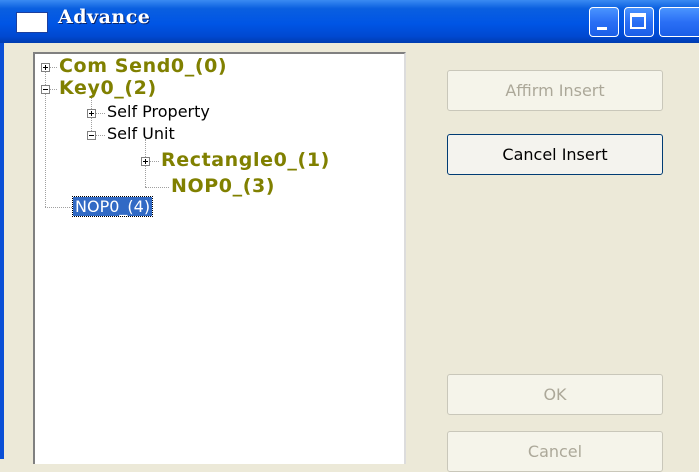 This screenshot has height=472, width=699. I want to click on title-bar: Advance, so click(349, 21).